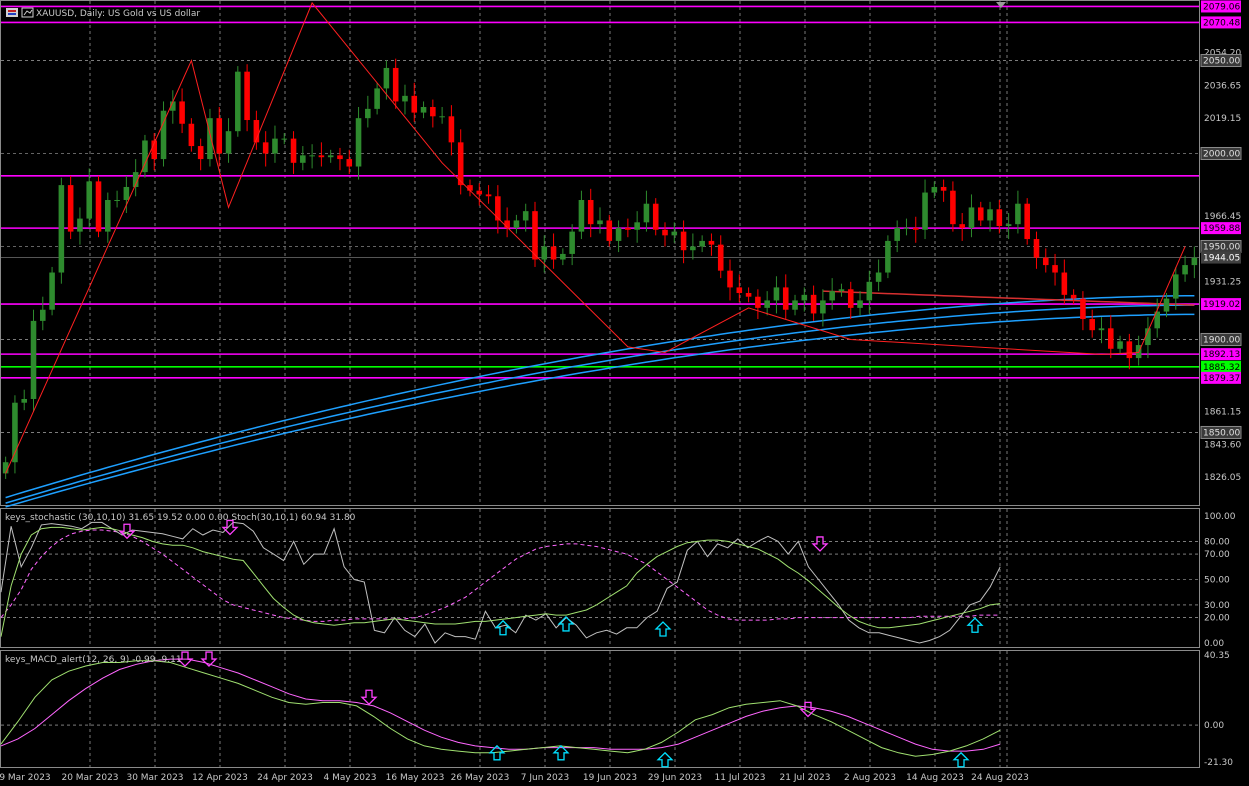  Describe the element at coordinates (805, 778) in the screenshot. I see `x-tick-label: 21 Jul 2023` at that location.